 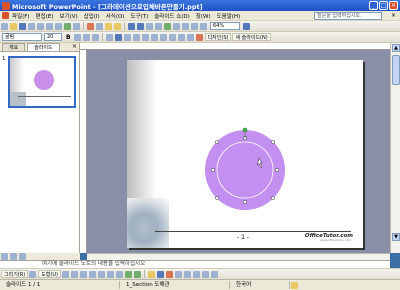 I want to click on rectangle-icon, so click(x=83, y=274).